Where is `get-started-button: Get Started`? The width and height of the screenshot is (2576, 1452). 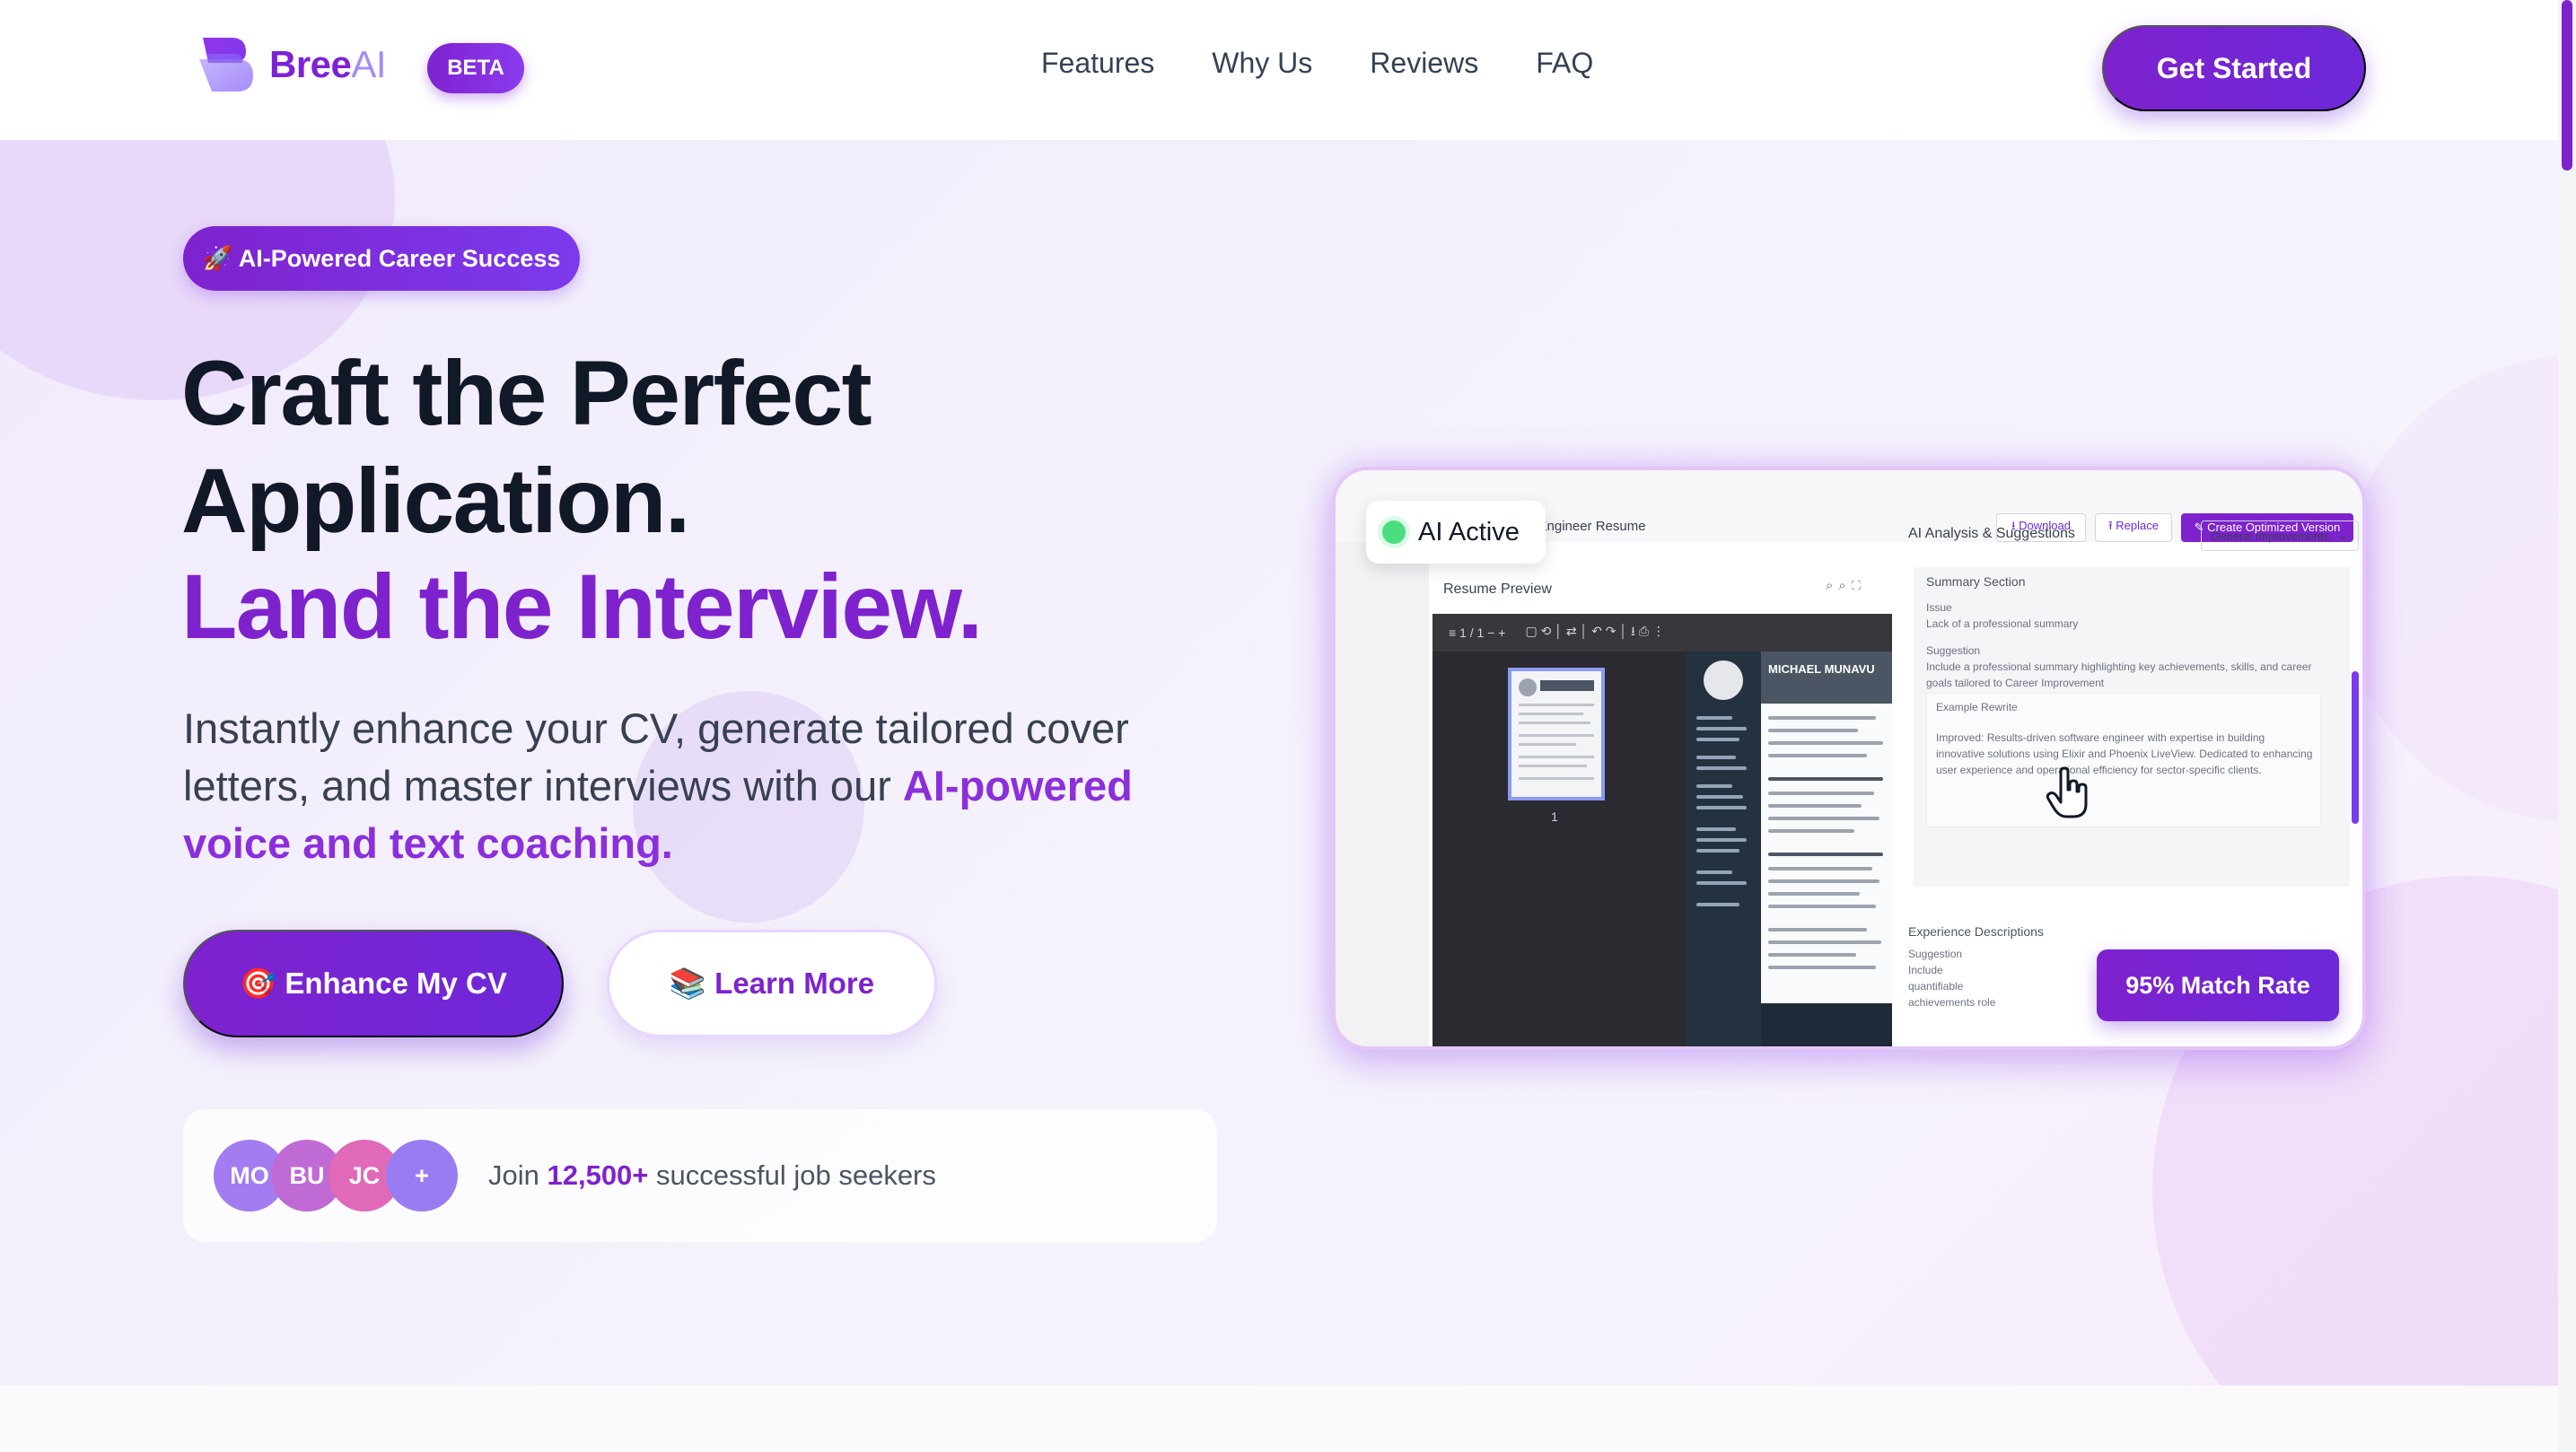
get-started-button: Get Started is located at coordinates (2234, 68).